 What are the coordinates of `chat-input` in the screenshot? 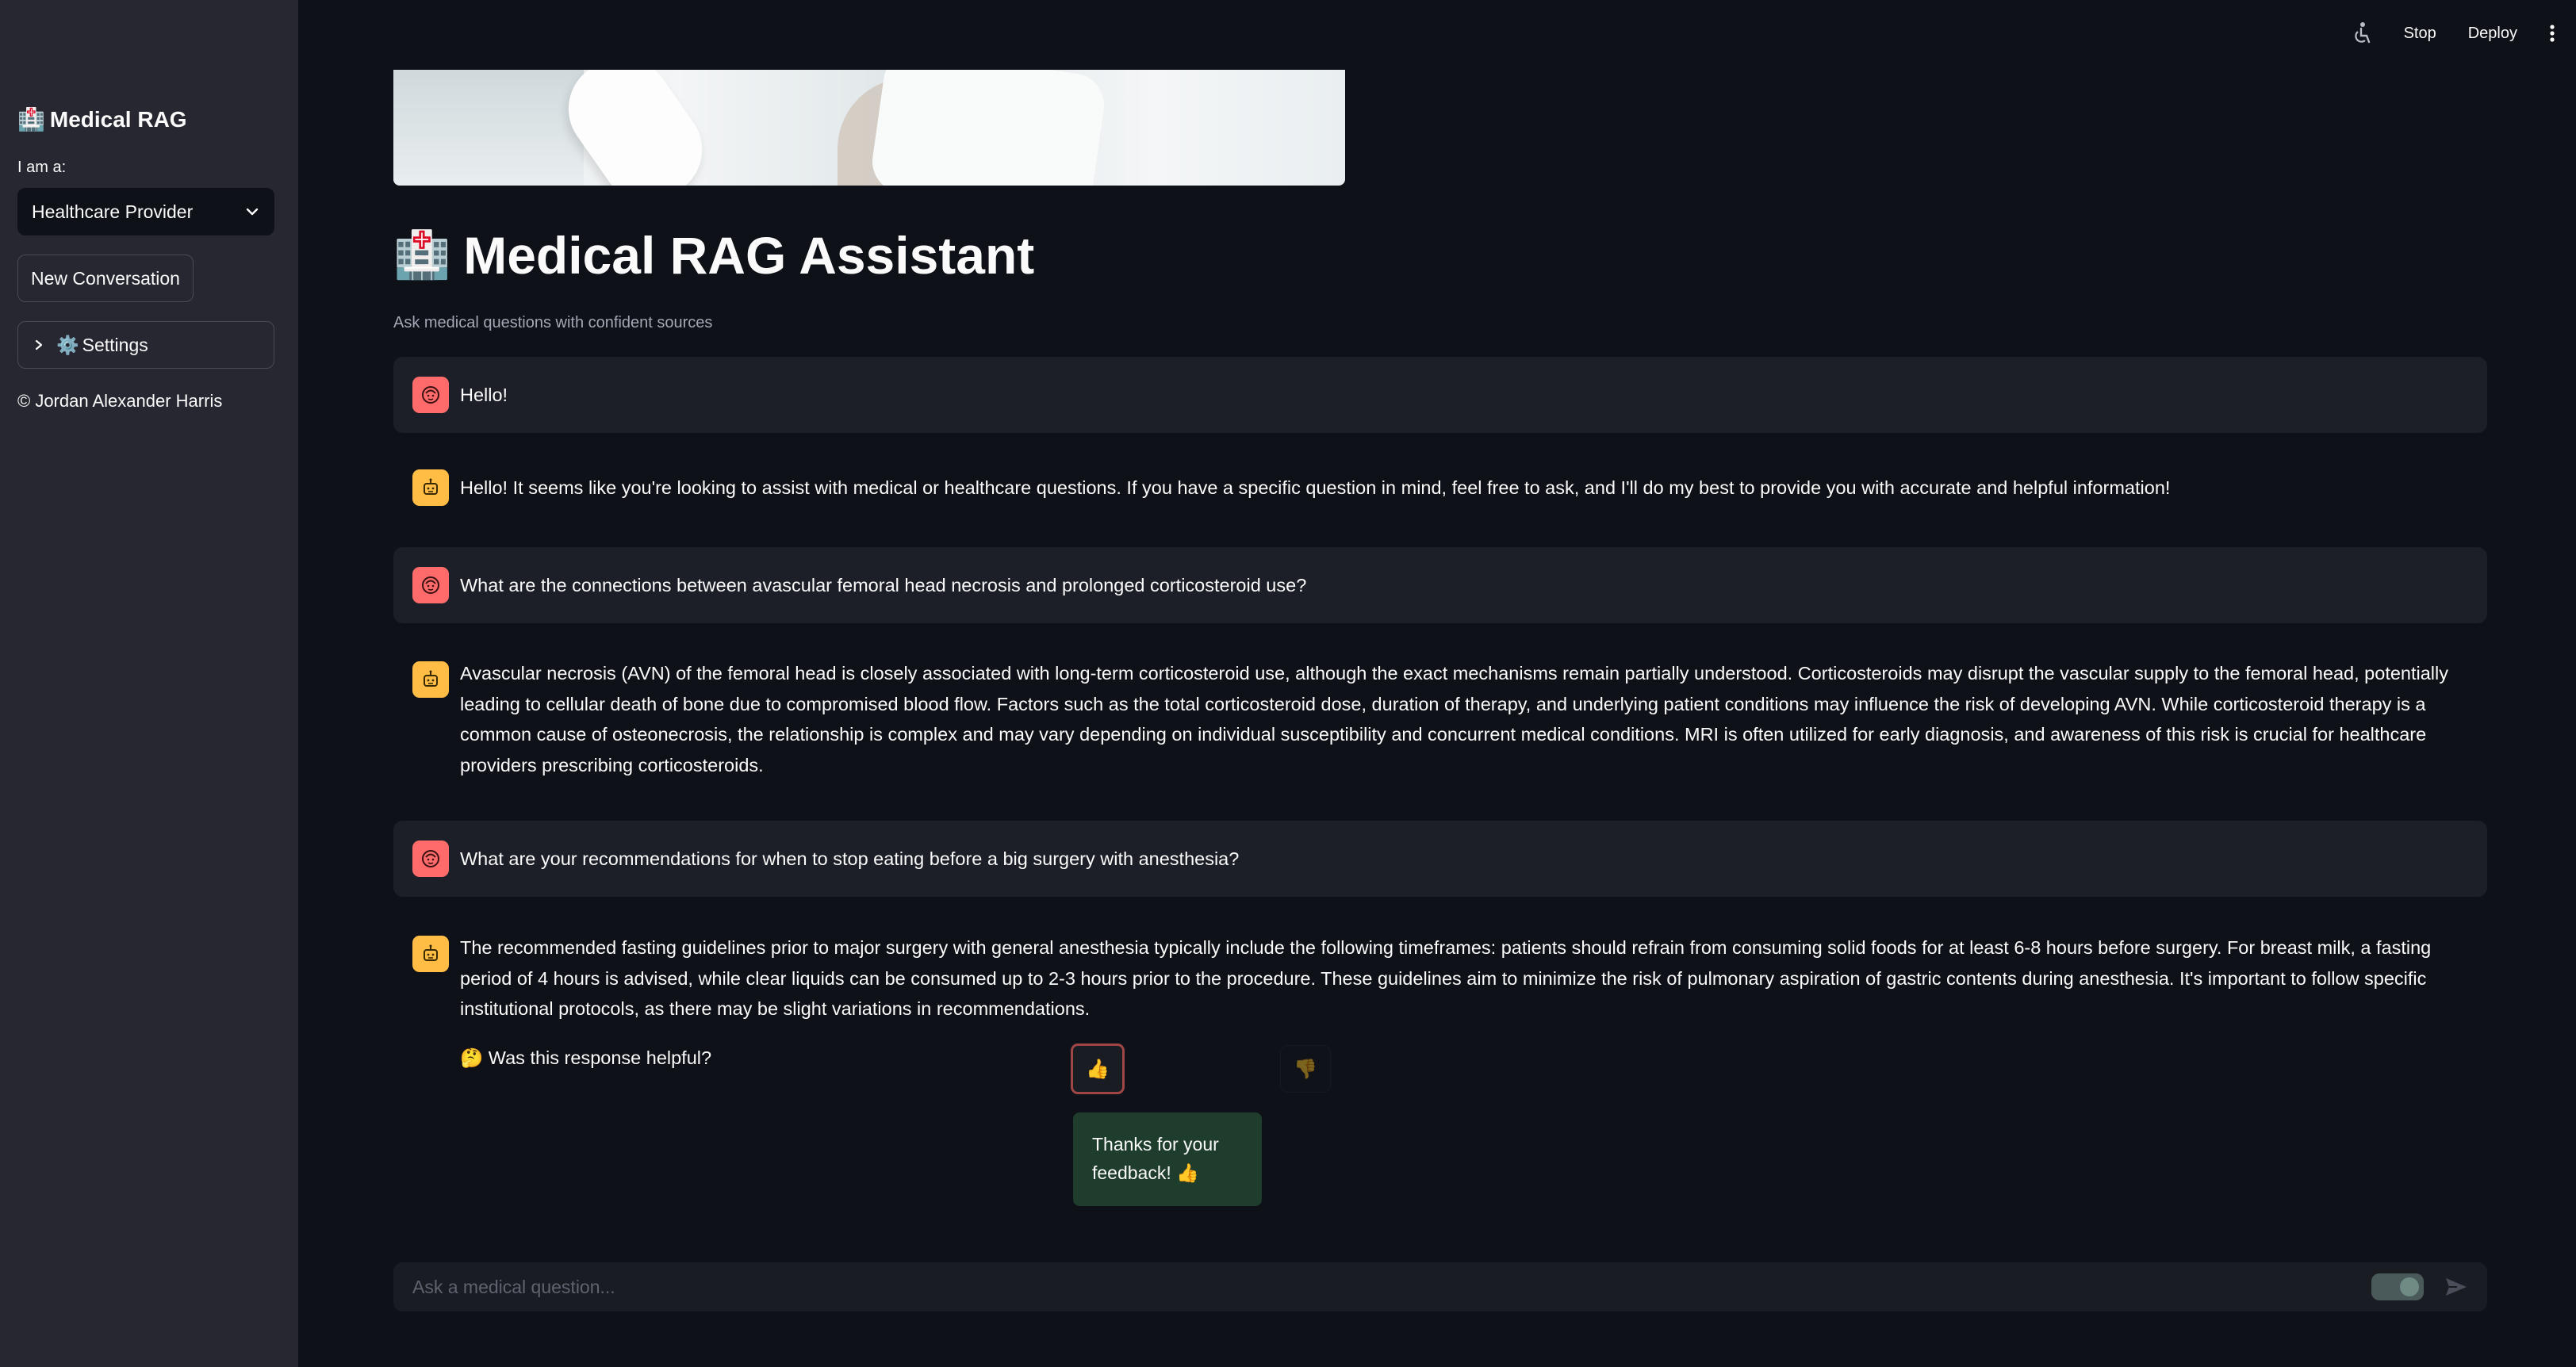 It's located at (1391, 1287).